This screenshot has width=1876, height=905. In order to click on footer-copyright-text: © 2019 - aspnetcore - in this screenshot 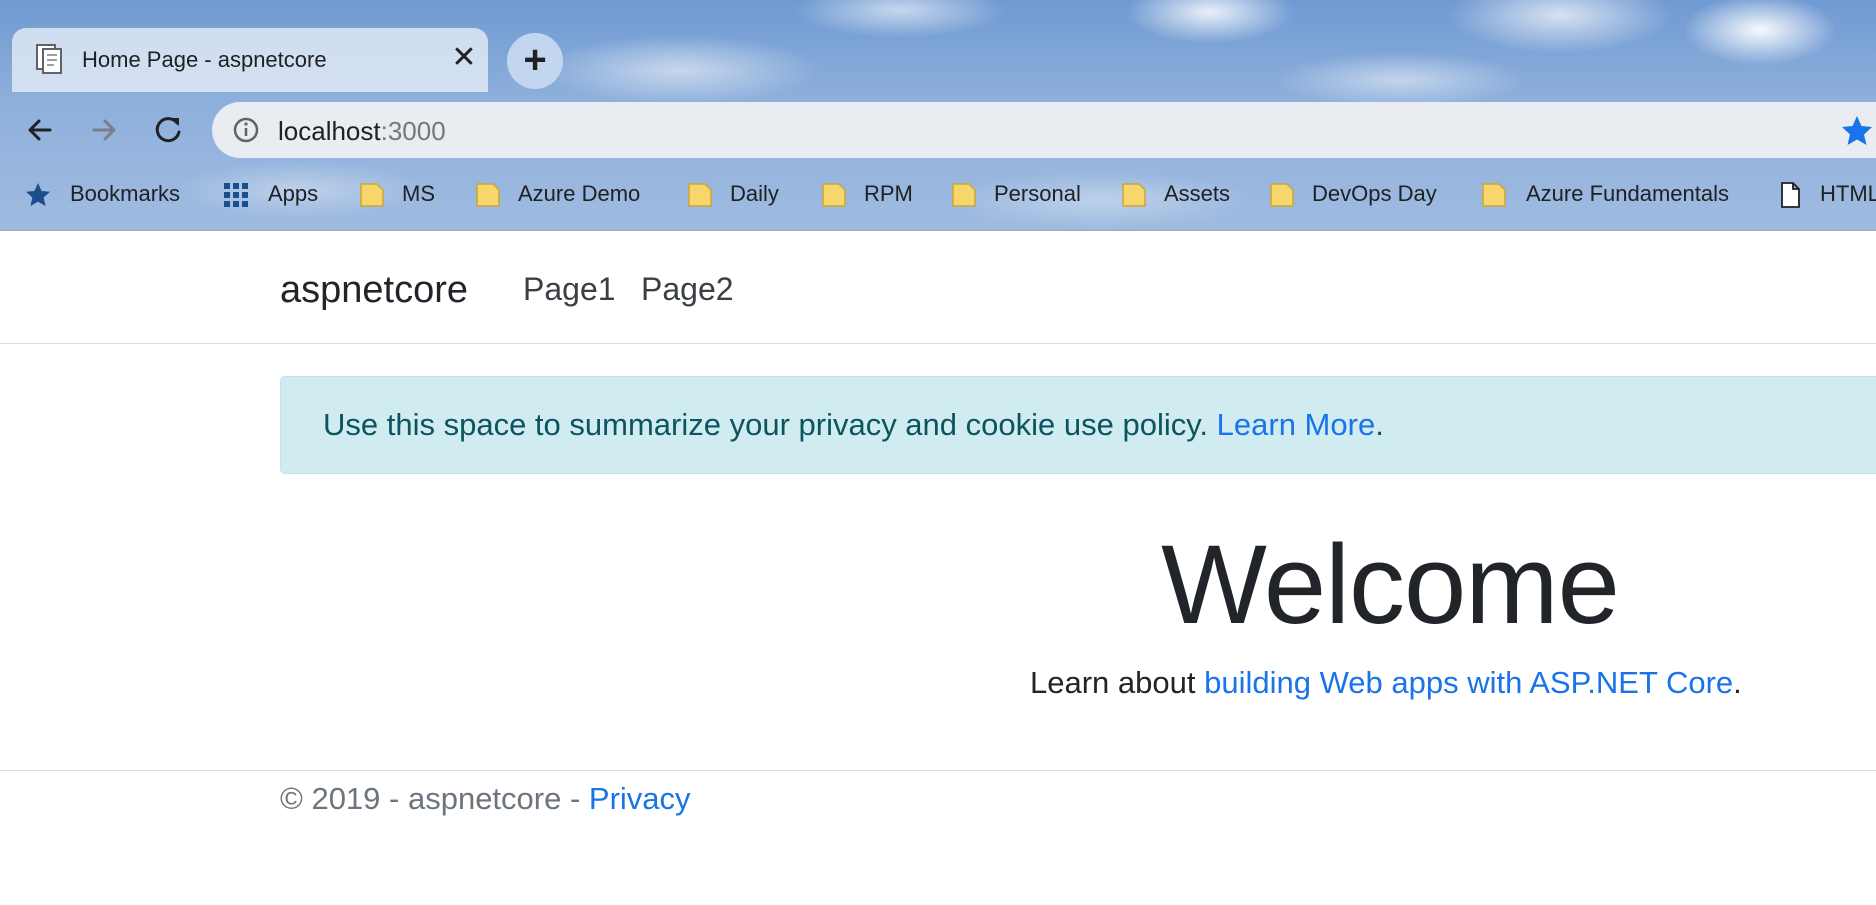, I will do `click(430, 798)`.